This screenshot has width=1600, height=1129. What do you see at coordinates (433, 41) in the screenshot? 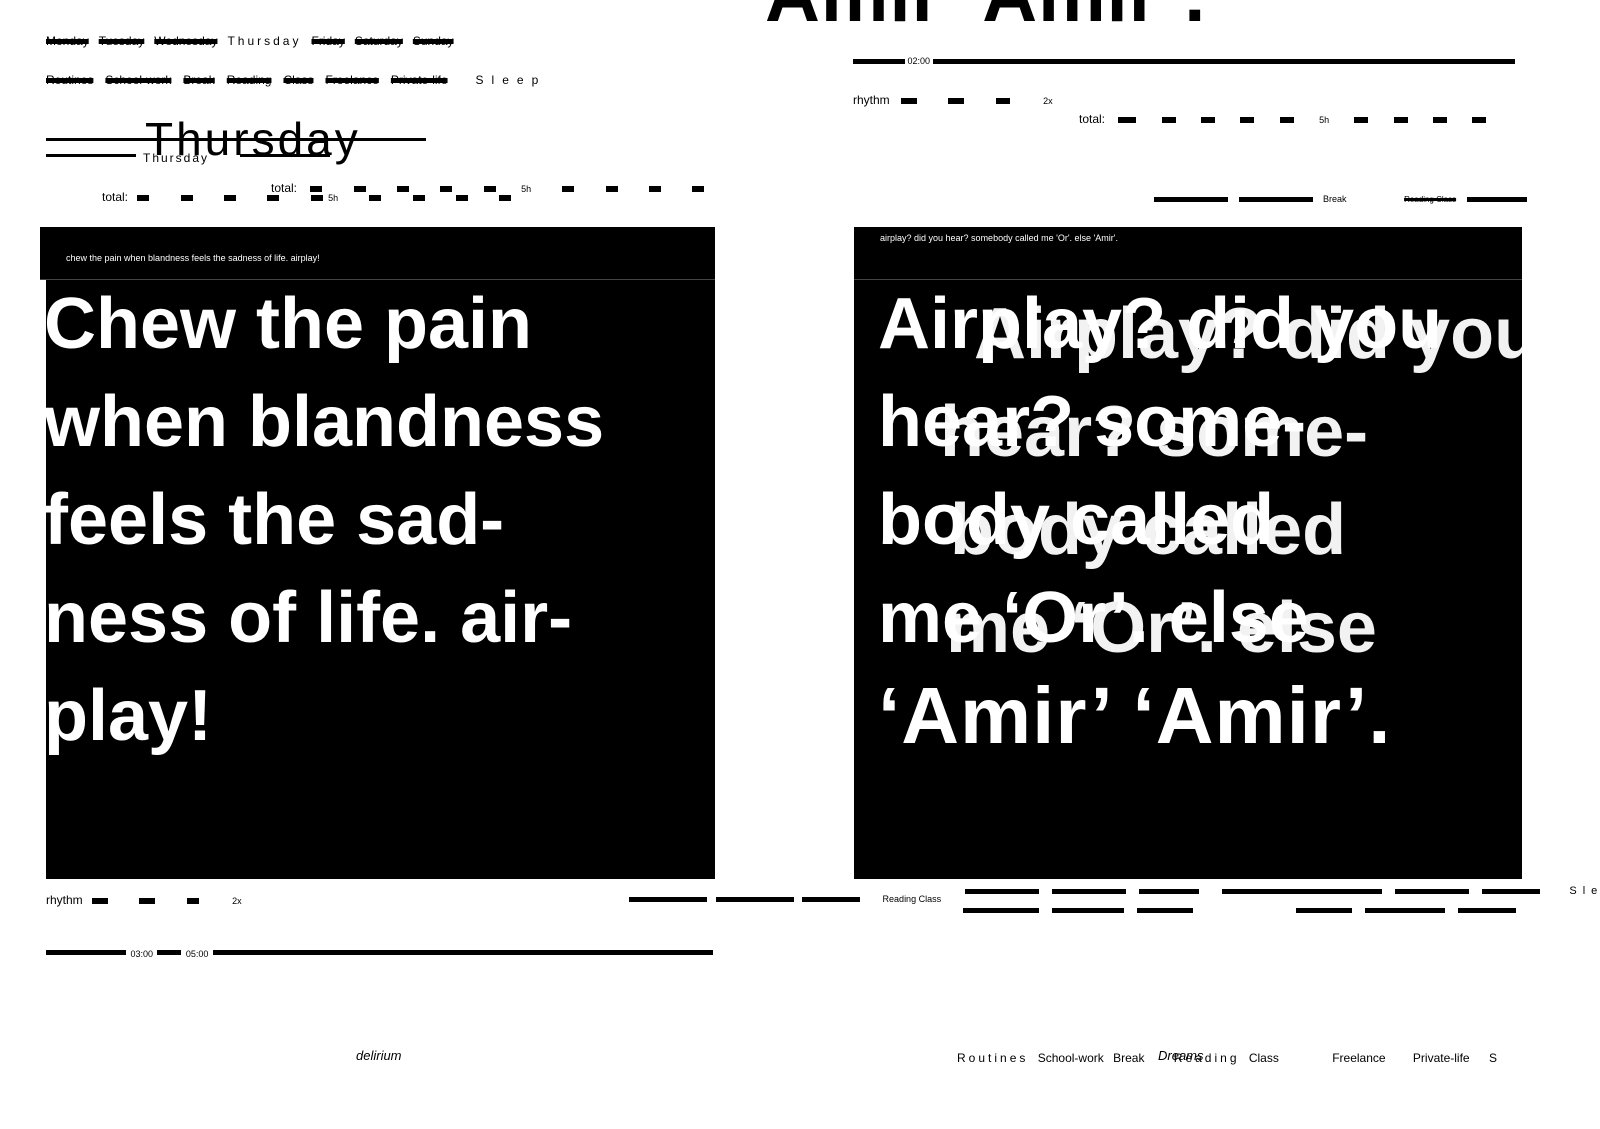
I see `day-sun: Sunday` at bounding box center [433, 41].